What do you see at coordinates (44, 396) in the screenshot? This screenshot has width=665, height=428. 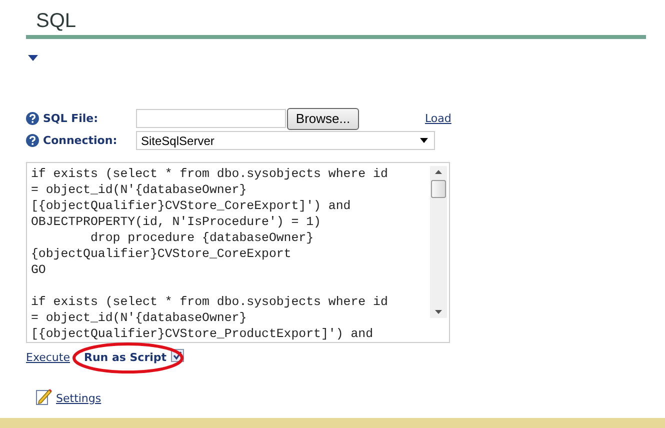 I see `pencil-notepad-icon` at bounding box center [44, 396].